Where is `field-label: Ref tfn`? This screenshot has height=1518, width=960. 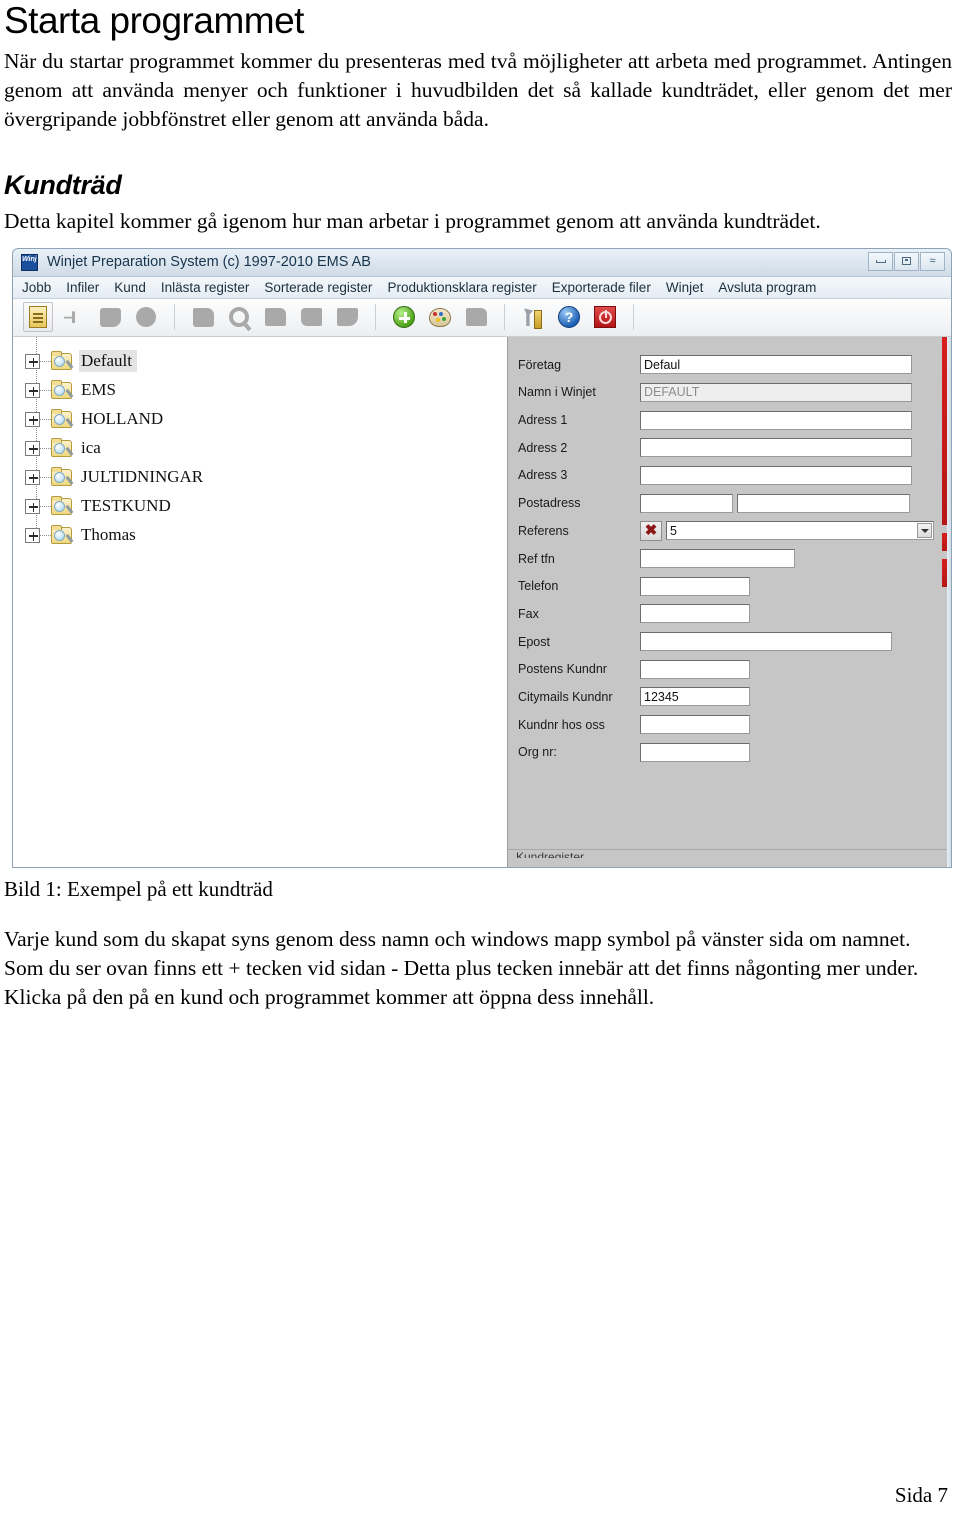
field-label: Ref tfn is located at coordinates (536, 558).